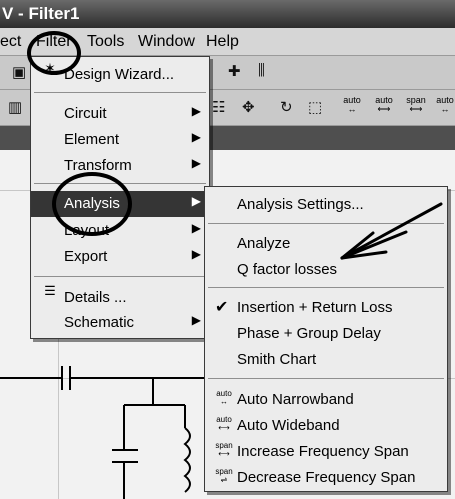 This screenshot has height=499, width=455. I want to click on component-icon: ✚, so click(234, 71).